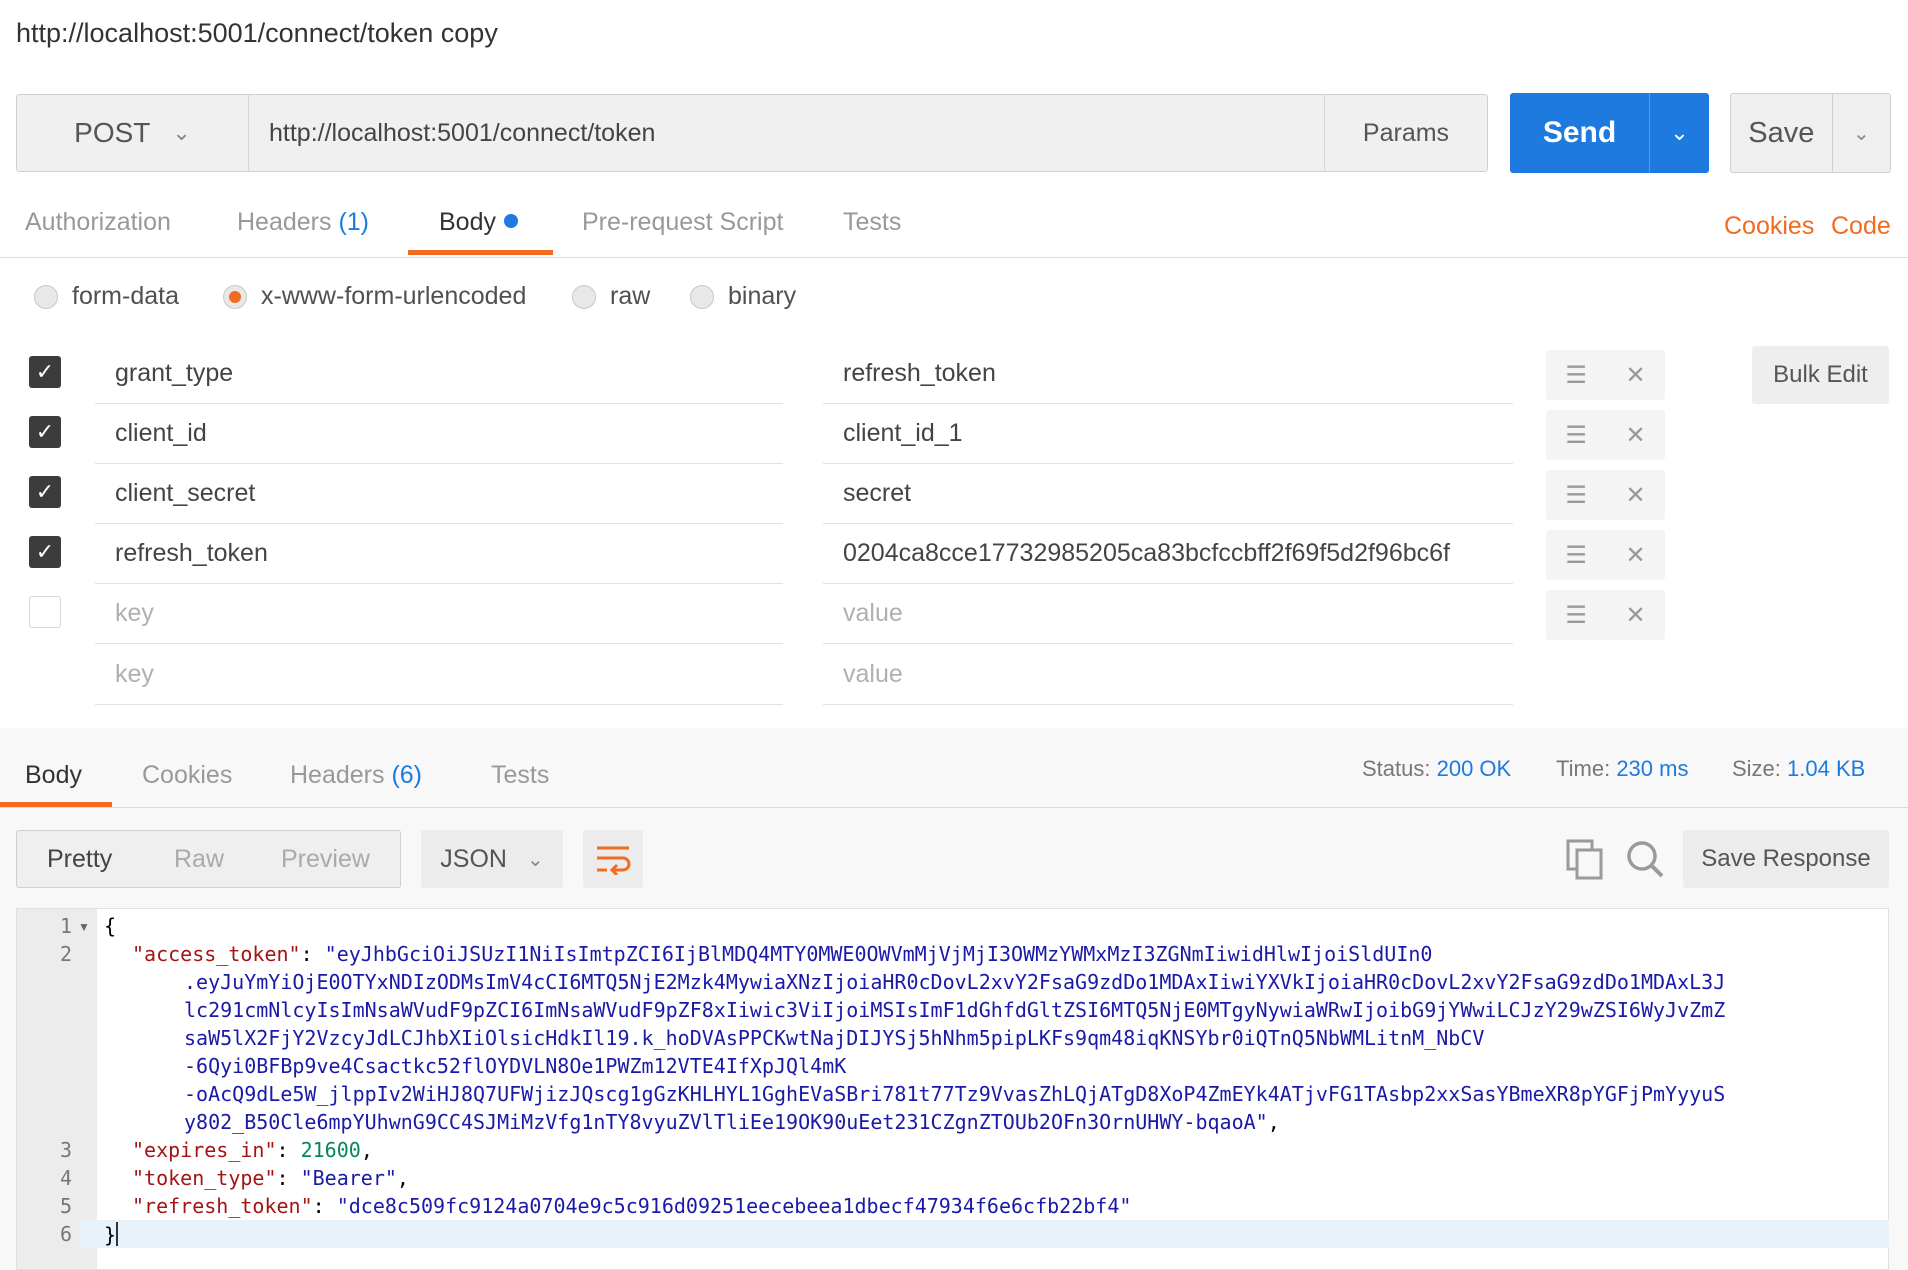  I want to click on fold-arrow-icon: ▼, so click(84, 927).